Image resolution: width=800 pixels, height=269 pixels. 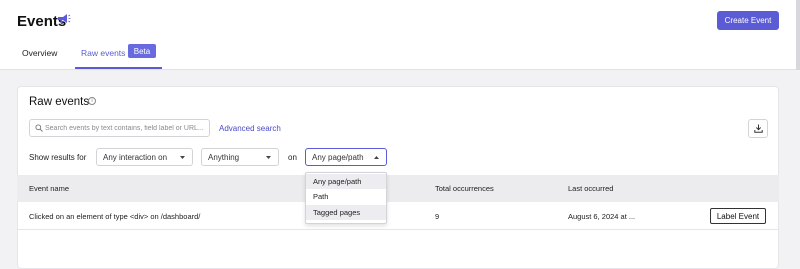 I want to click on page-select-value: Any page/path, so click(x=338, y=157).